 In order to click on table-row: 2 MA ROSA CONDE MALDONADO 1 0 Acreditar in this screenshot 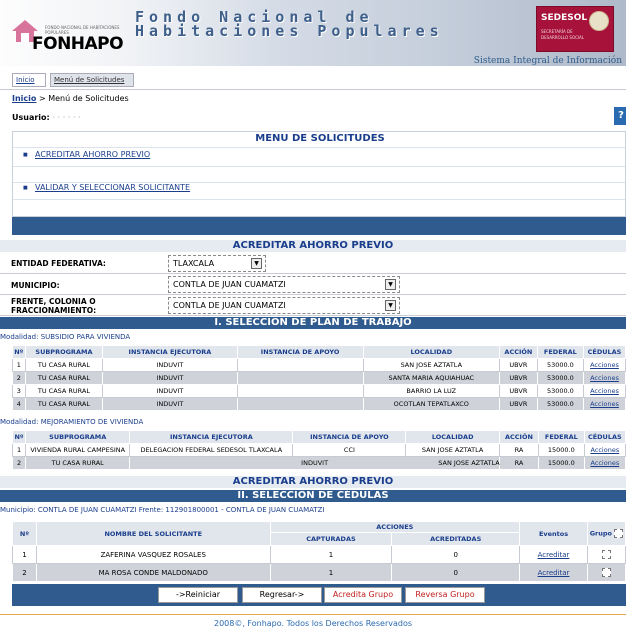, I will do `click(319, 572)`.